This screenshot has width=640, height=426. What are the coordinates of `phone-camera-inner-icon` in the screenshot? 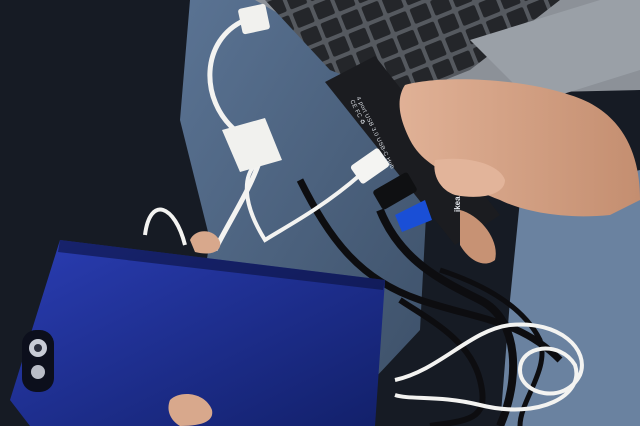 It's located at (38, 348).